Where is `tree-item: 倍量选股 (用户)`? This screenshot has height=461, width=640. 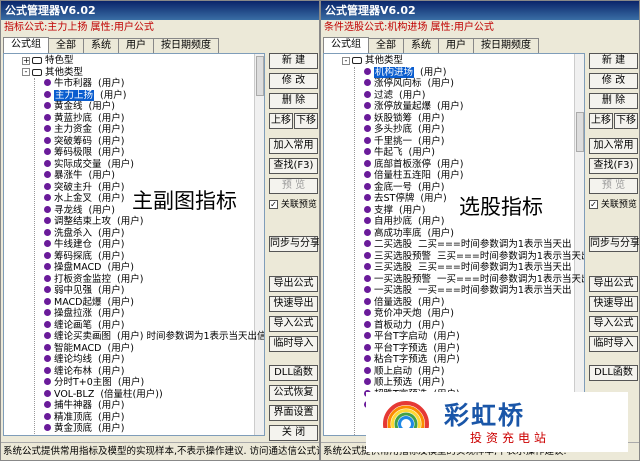
tree-item: 倍量选股 (用户) is located at coordinates (404, 302).